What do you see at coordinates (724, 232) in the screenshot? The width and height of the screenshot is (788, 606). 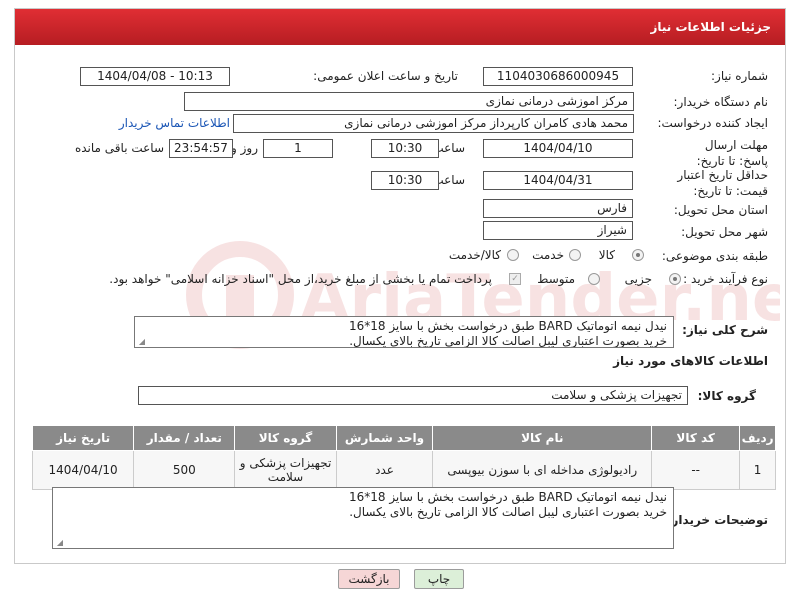 I see `city-label: شهر محل تحویل:` at bounding box center [724, 232].